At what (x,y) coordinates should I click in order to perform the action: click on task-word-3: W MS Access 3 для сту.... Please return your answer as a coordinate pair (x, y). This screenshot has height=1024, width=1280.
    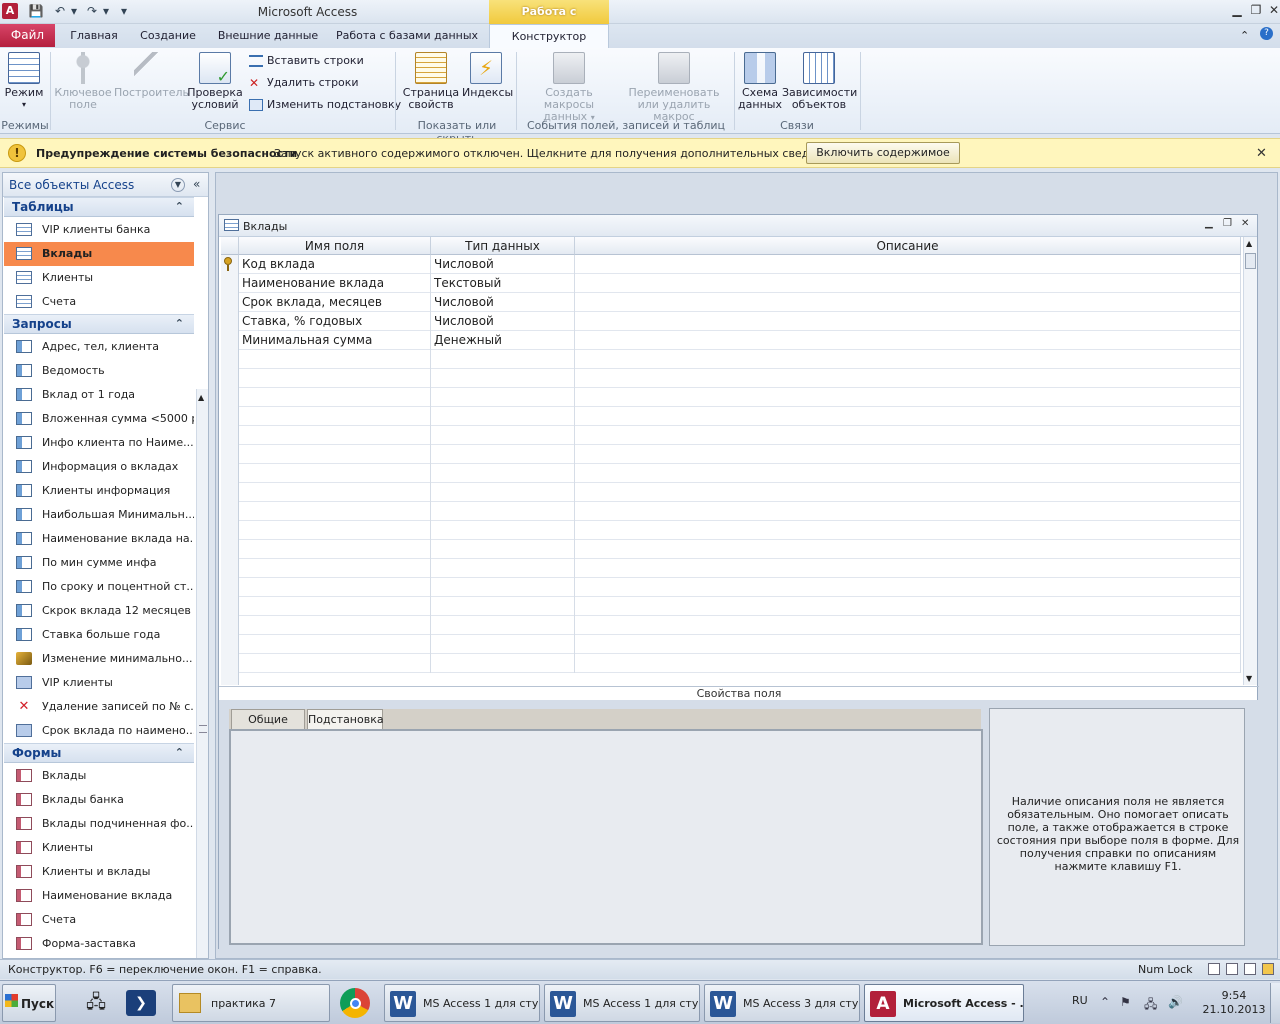
    Looking at the image, I should click on (782, 1003).